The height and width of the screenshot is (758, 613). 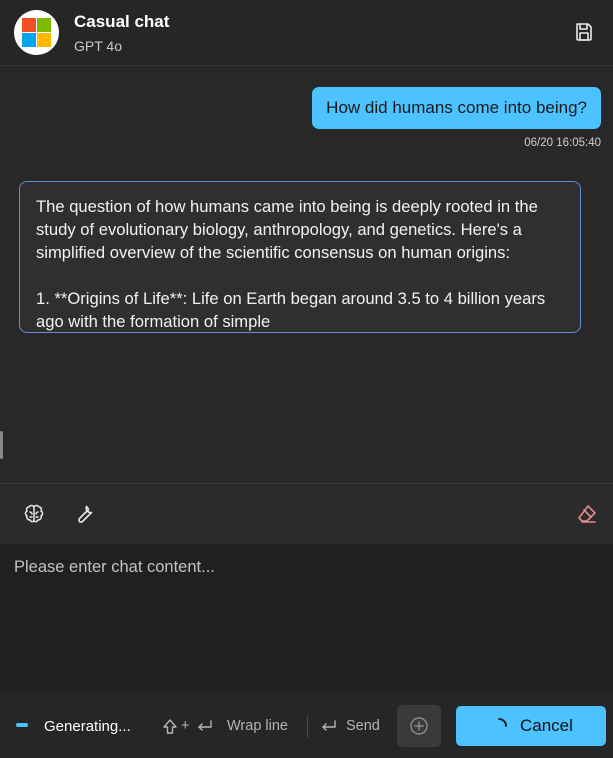 What do you see at coordinates (98, 46) in the screenshot?
I see `model-name: GPT 4o` at bounding box center [98, 46].